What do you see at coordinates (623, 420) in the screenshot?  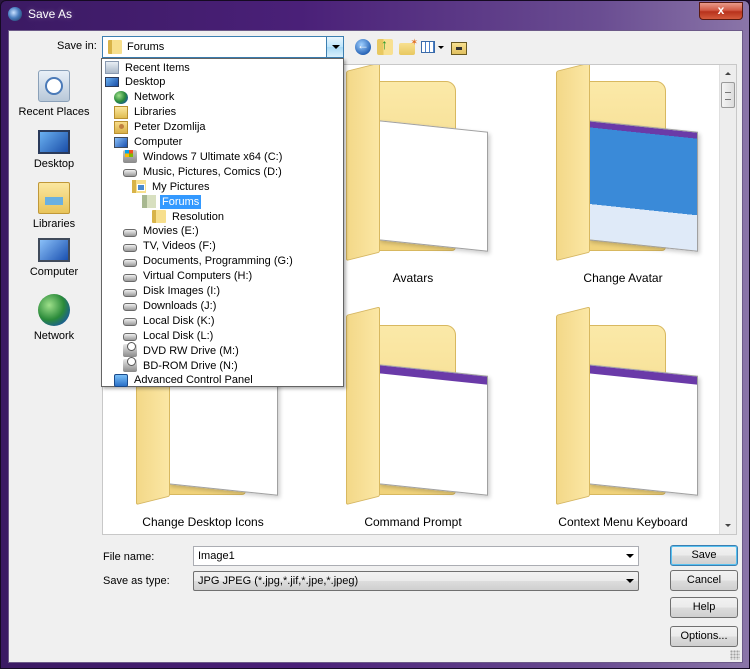 I see `folder-item: Context Menu Keyboard` at bounding box center [623, 420].